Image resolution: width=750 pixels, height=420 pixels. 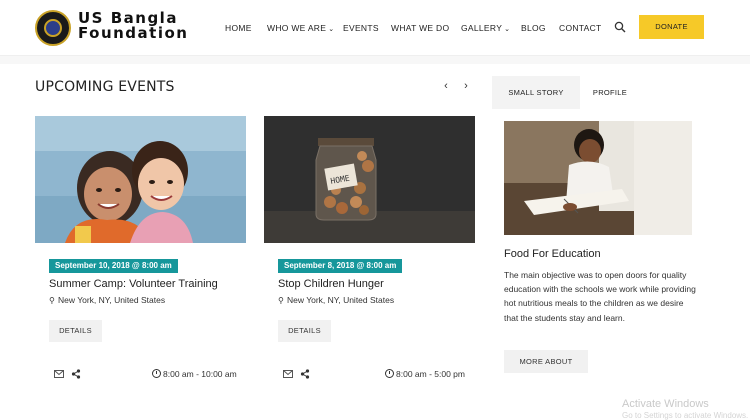 I want to click on brand-line-2: Foundation, so click(x=133, y=33).